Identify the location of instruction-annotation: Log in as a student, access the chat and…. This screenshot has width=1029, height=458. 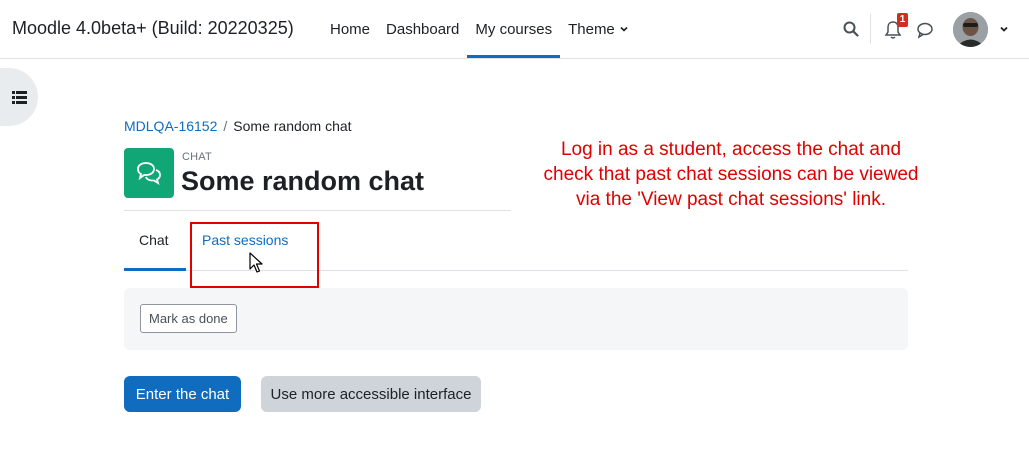
(731, 174).